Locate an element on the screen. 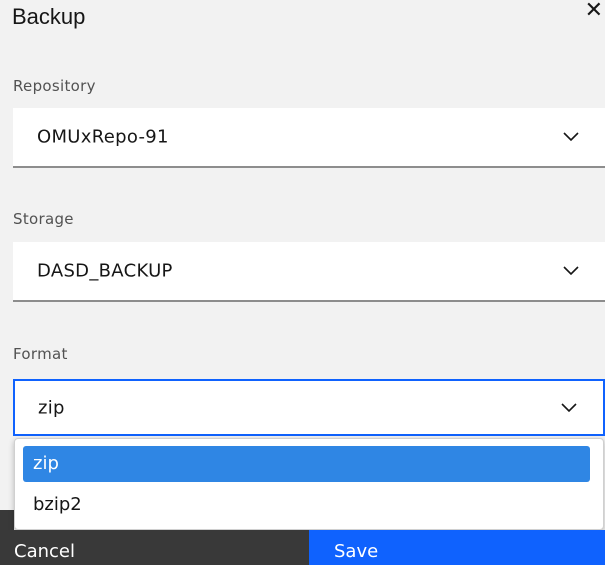 The image size is (605, 565). storage-value: DASD_BACKUP is located at coordinates (105, 271).